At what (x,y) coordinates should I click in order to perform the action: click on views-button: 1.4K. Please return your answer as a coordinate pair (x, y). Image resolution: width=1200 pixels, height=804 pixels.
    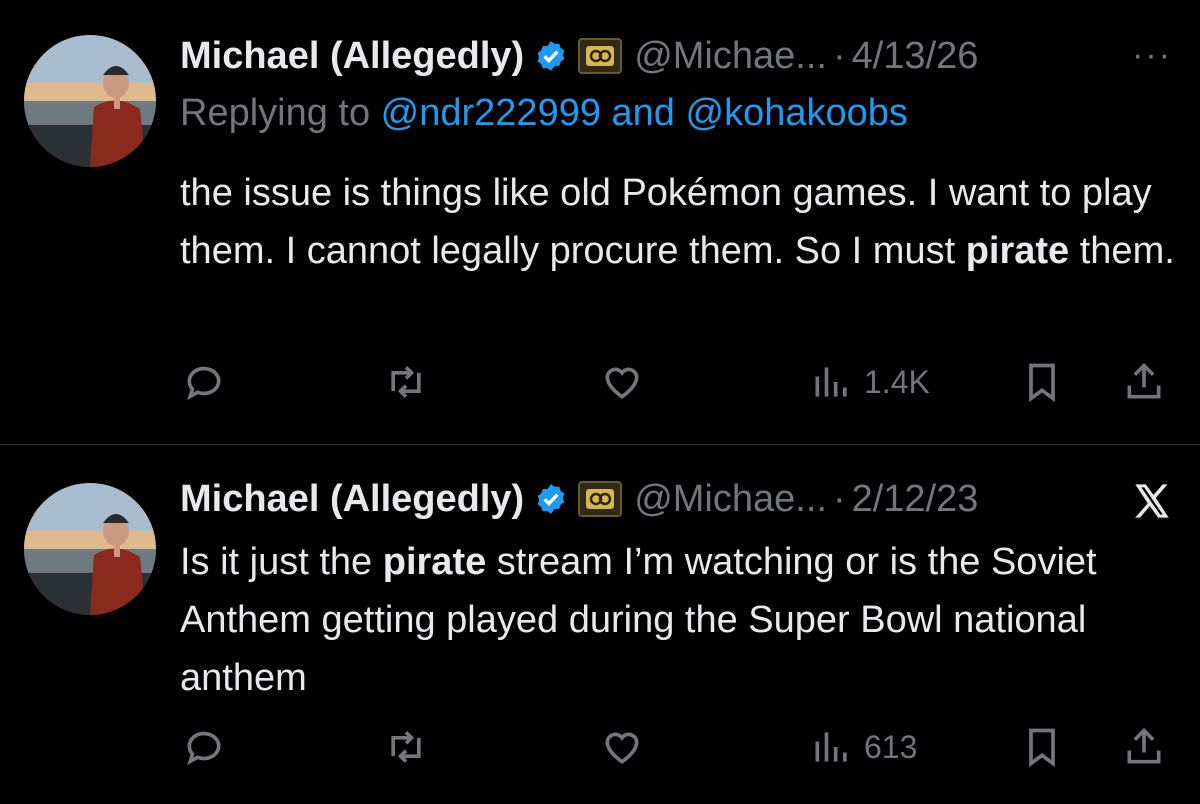
    Looking at the image, I should click on (870, 382).